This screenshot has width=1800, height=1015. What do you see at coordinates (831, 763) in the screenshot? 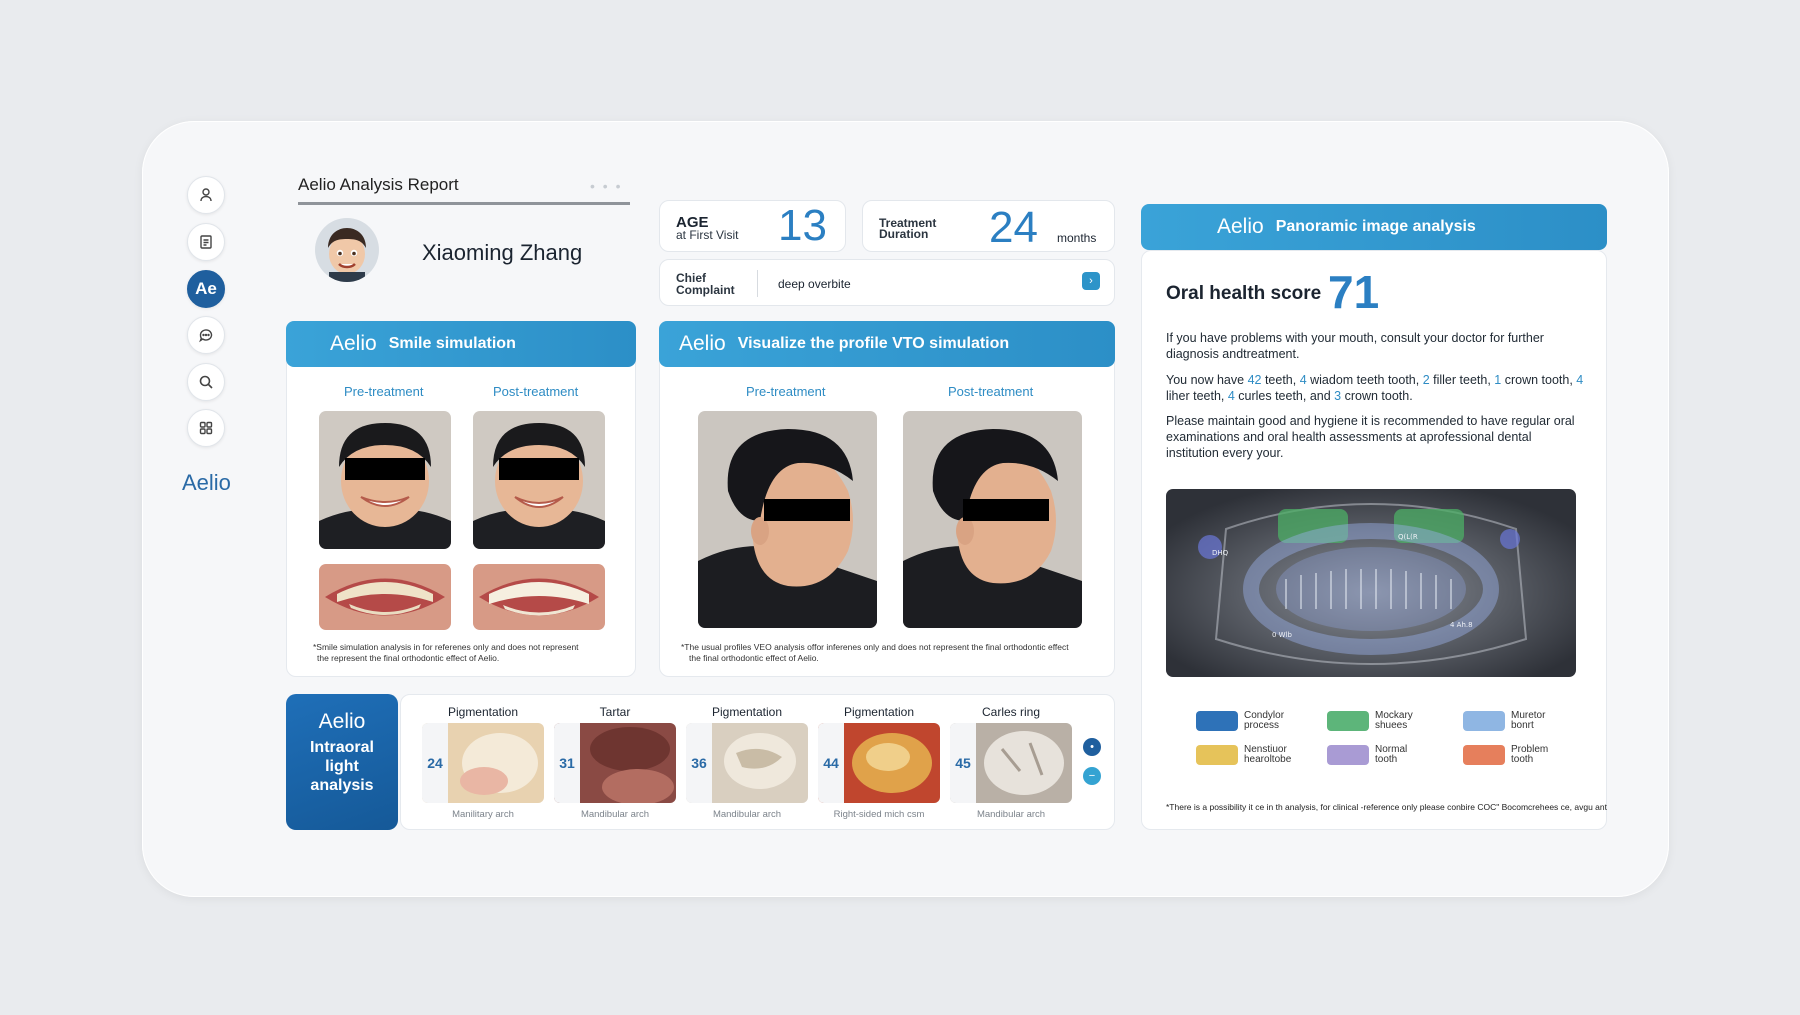
I see `tooth-number: 44` at bounding box center [831, 763].